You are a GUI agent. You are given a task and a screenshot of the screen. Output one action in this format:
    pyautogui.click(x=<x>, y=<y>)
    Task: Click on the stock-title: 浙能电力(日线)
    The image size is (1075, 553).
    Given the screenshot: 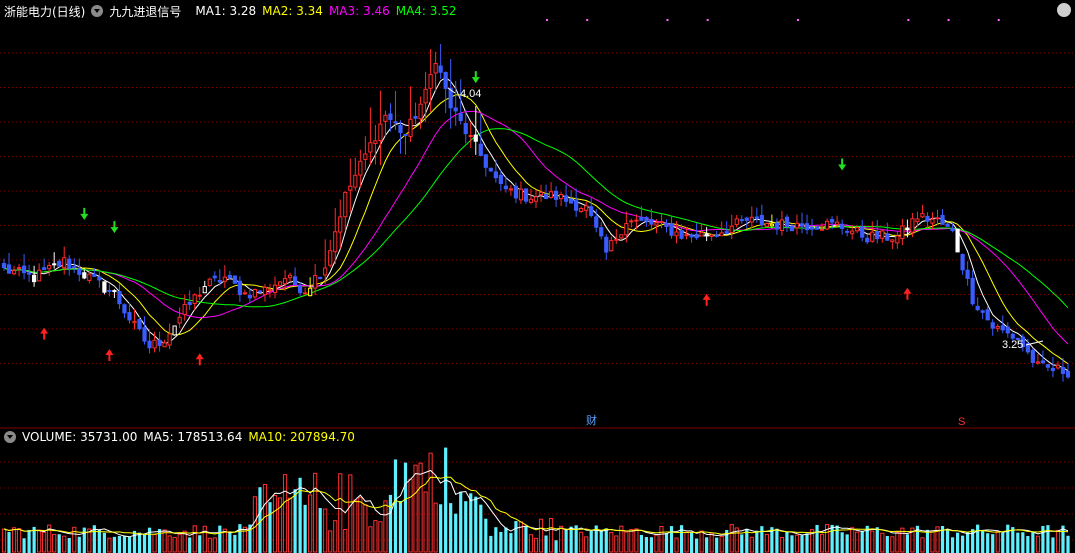 What is the action you would take?
    pyautogui.click(x=45, y=11)
    